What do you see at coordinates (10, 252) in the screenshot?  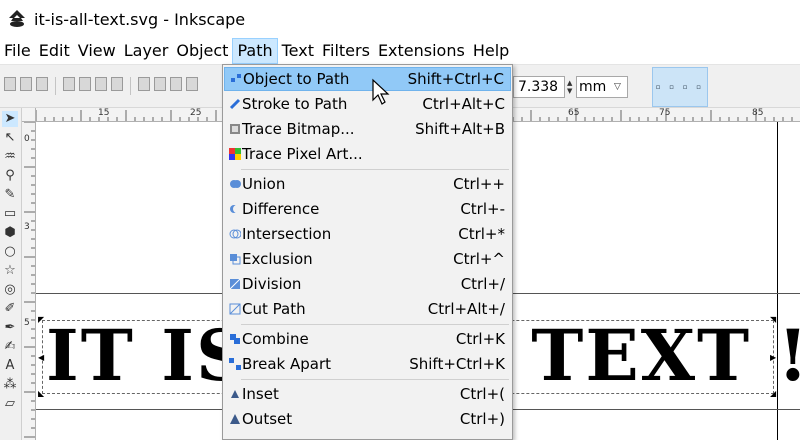 I see `ellipse-tool-icon: ○` at bounding box center [10, 252].